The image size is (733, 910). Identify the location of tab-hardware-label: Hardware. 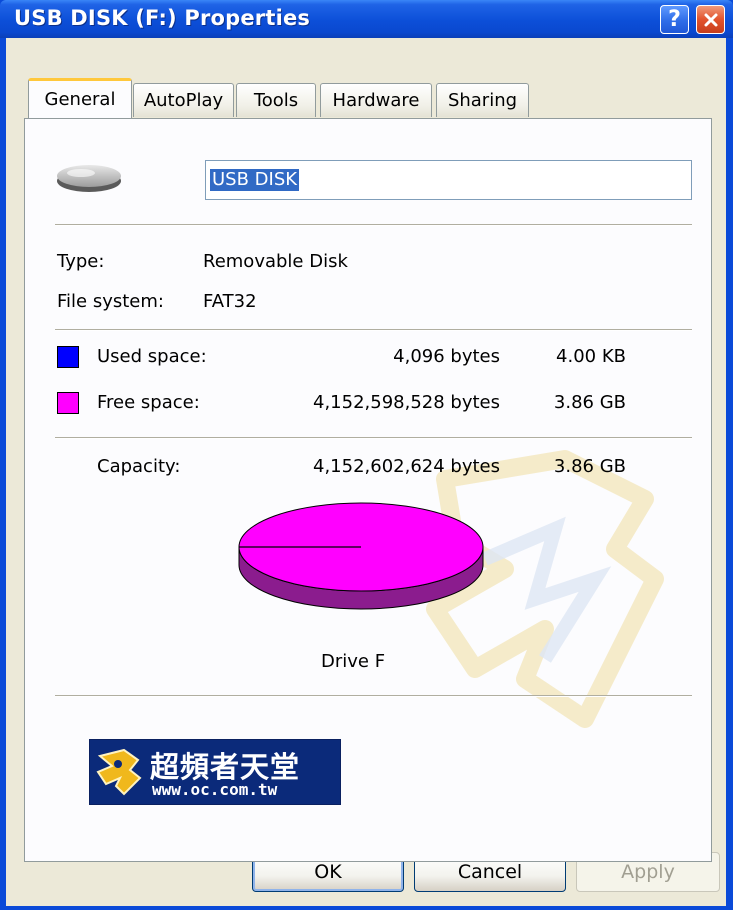
(376, 100).